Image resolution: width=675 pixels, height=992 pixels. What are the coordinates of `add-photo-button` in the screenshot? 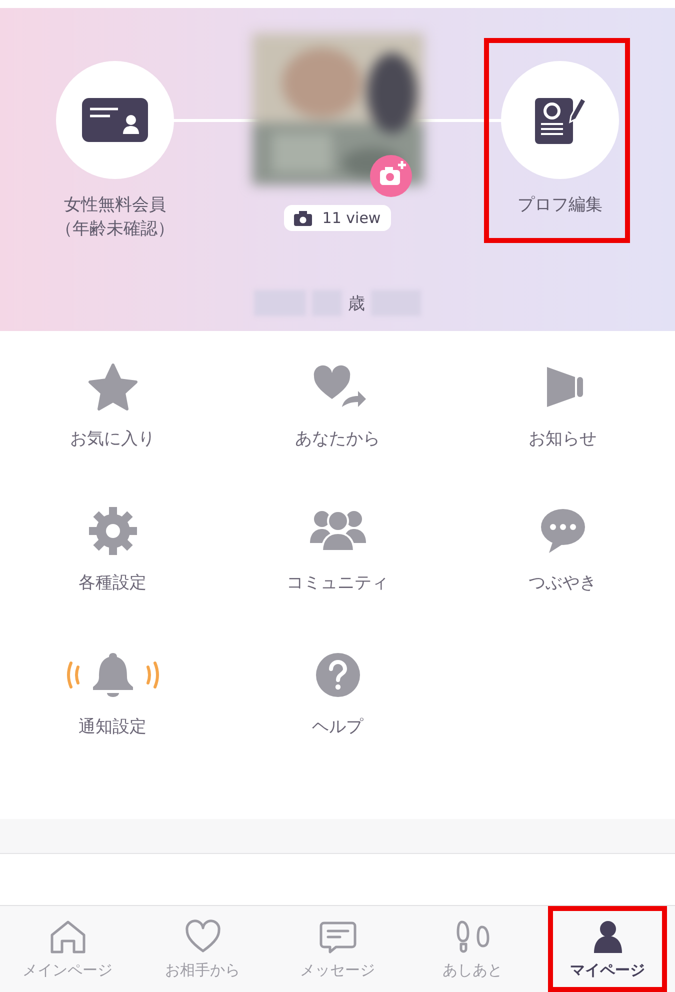 It's located at (391, 176).